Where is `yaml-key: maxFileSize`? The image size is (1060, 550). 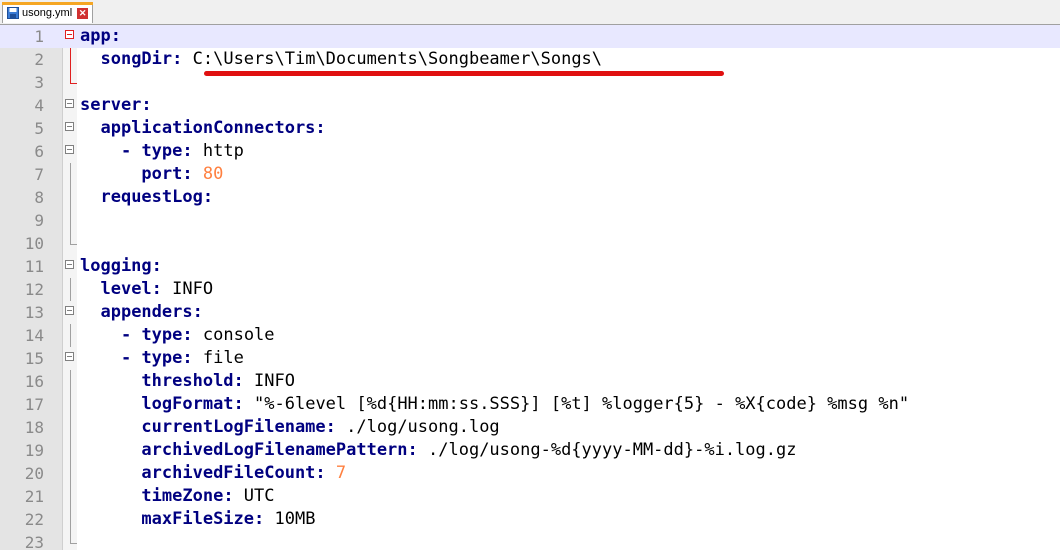
yaml-key: maxFileSize is located at coordinates (198, 519).